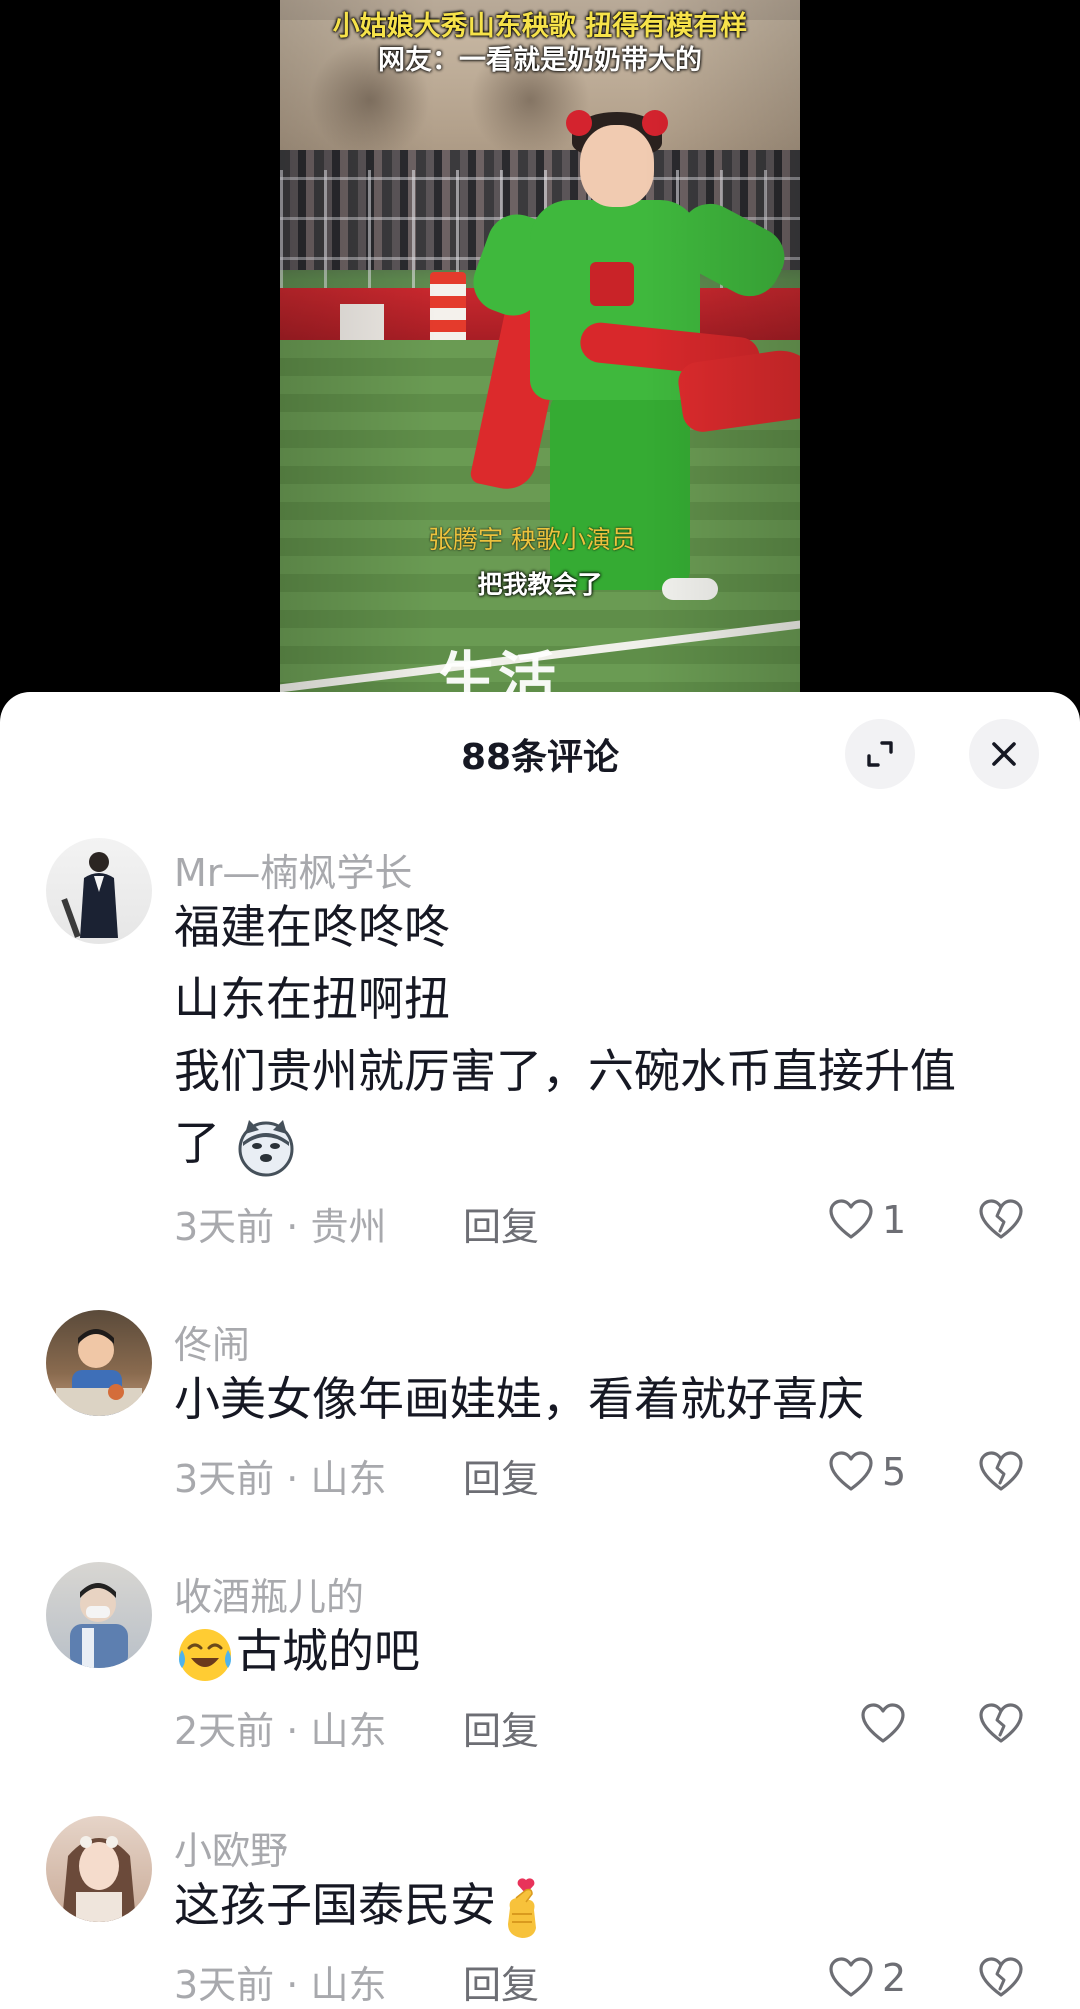 Image resolution: width=1080 pixels, height=2009 pixels. Describe the element at coordinates (540, 60) in the screenshot. I see `video-title-line2: 网友：一看就是奶奶带大的` at that location.